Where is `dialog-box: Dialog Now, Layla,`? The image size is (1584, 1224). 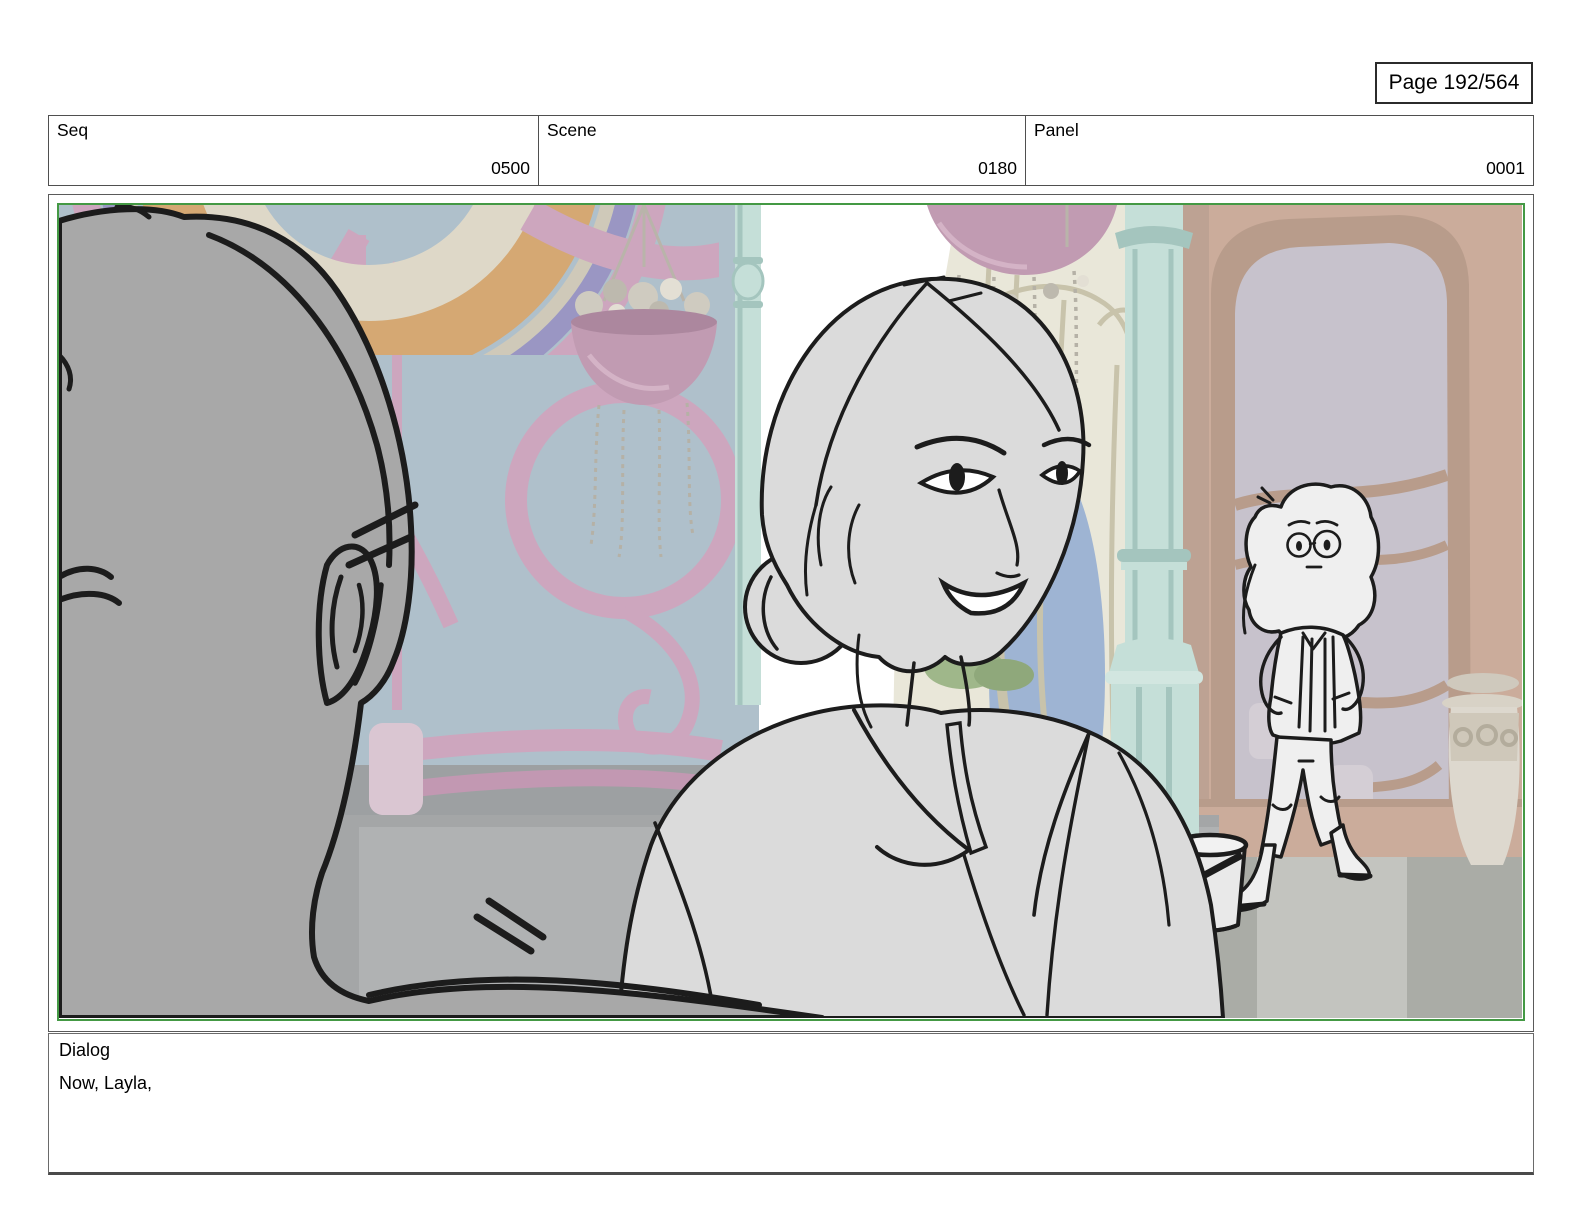
dialog-box: Dialog Now, Layla, is located at coordinates (791, 1104).